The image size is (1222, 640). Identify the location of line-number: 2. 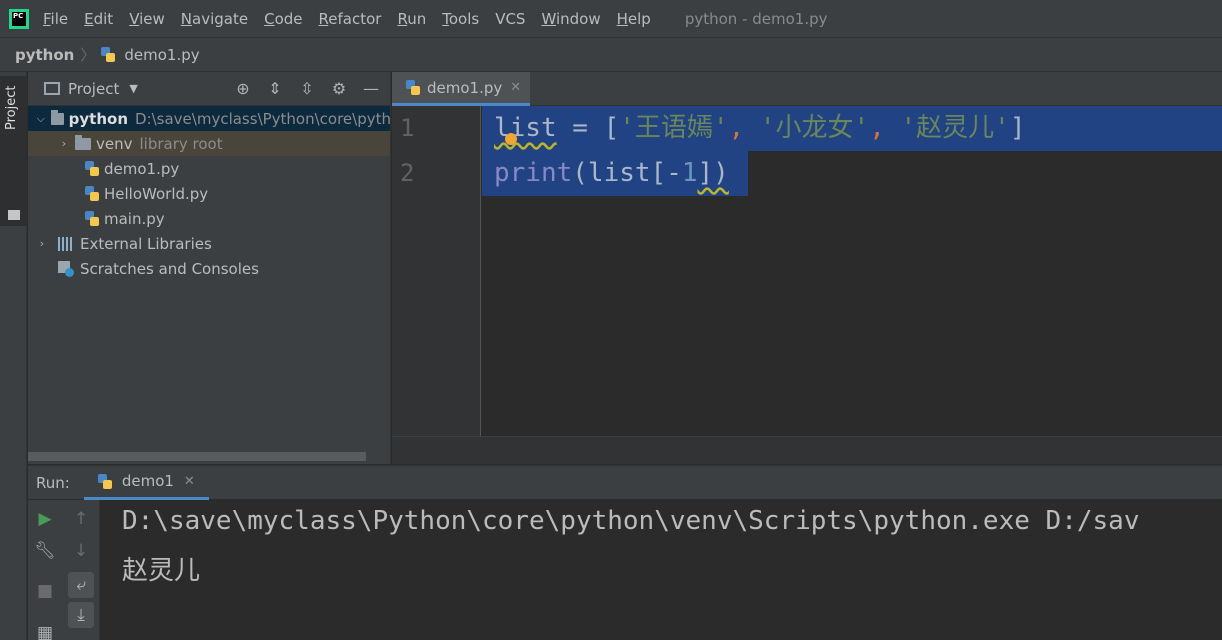
(407, 173).